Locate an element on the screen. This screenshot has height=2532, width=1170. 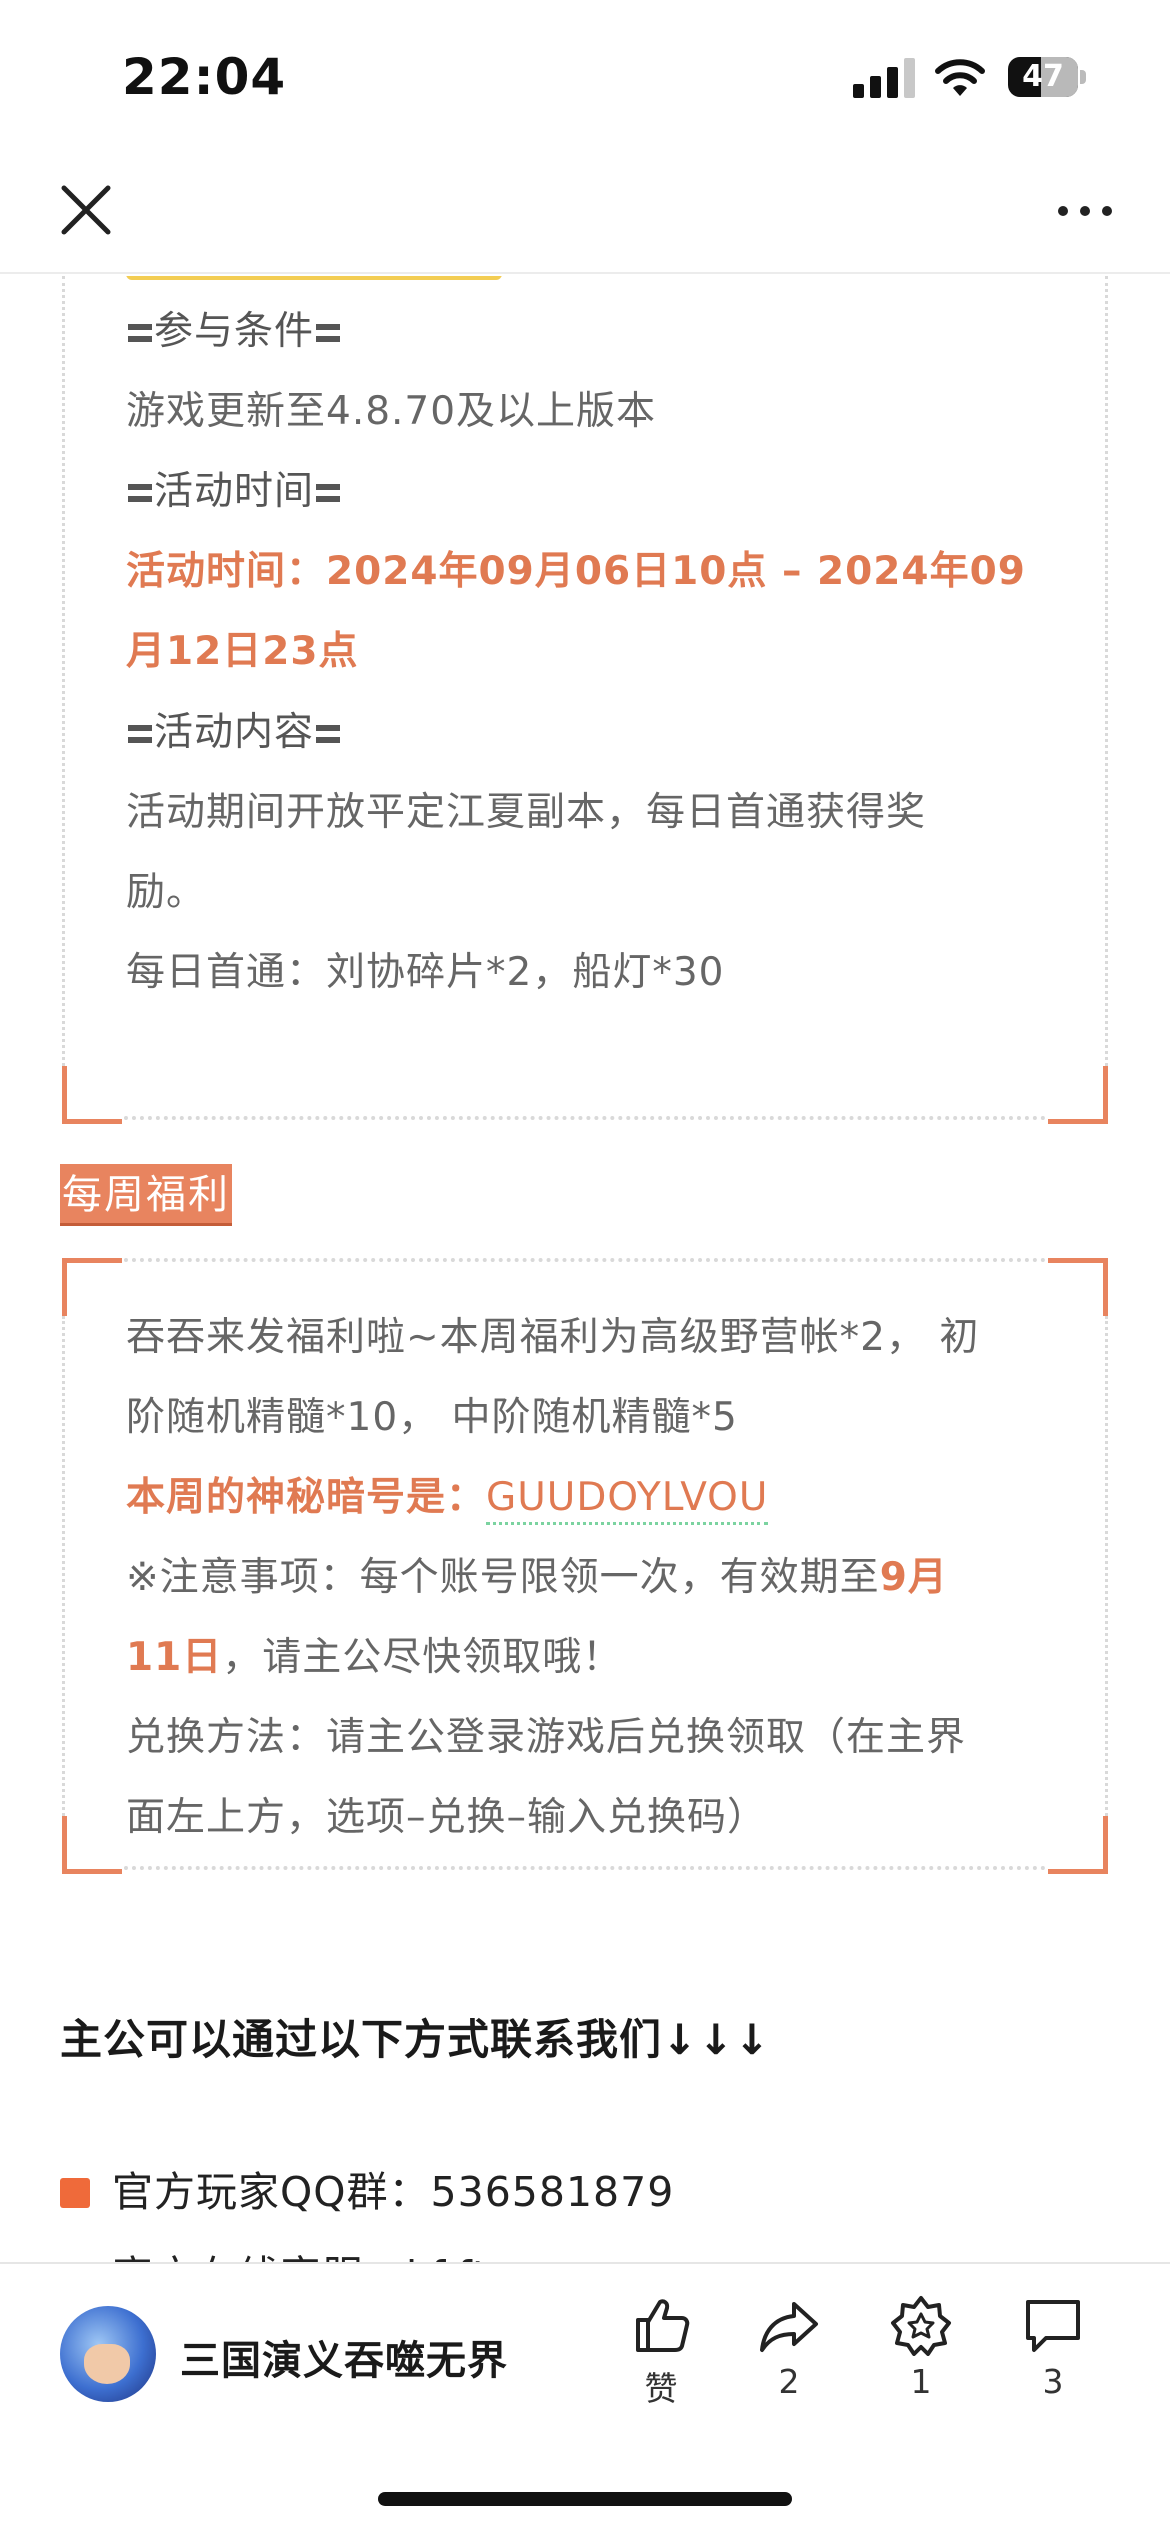
secret-code-label: 本周的神秘暗号是： is located at coordinates (306, 1497).